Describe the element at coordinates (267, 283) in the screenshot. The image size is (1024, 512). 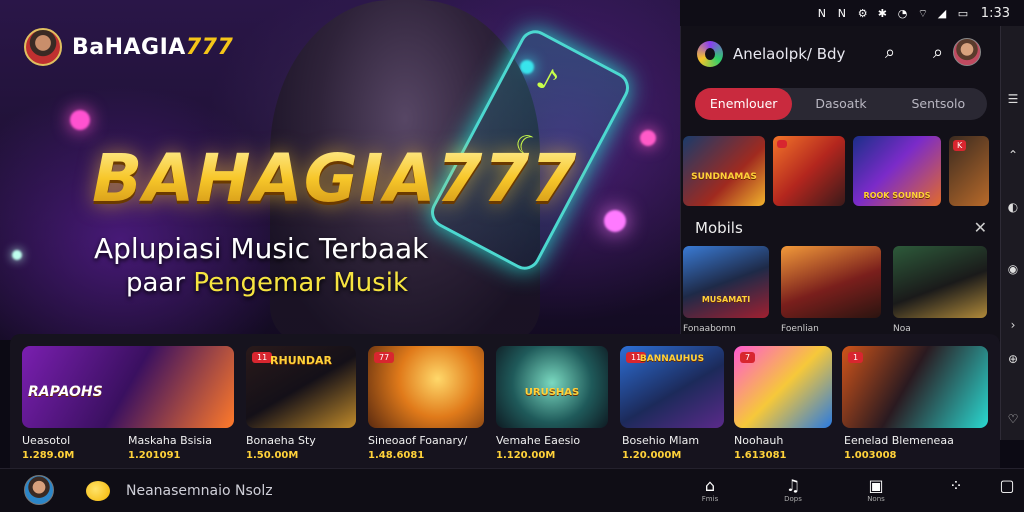
I see `hero-subtitle-line2: paar Pengemar Musik` at that location.